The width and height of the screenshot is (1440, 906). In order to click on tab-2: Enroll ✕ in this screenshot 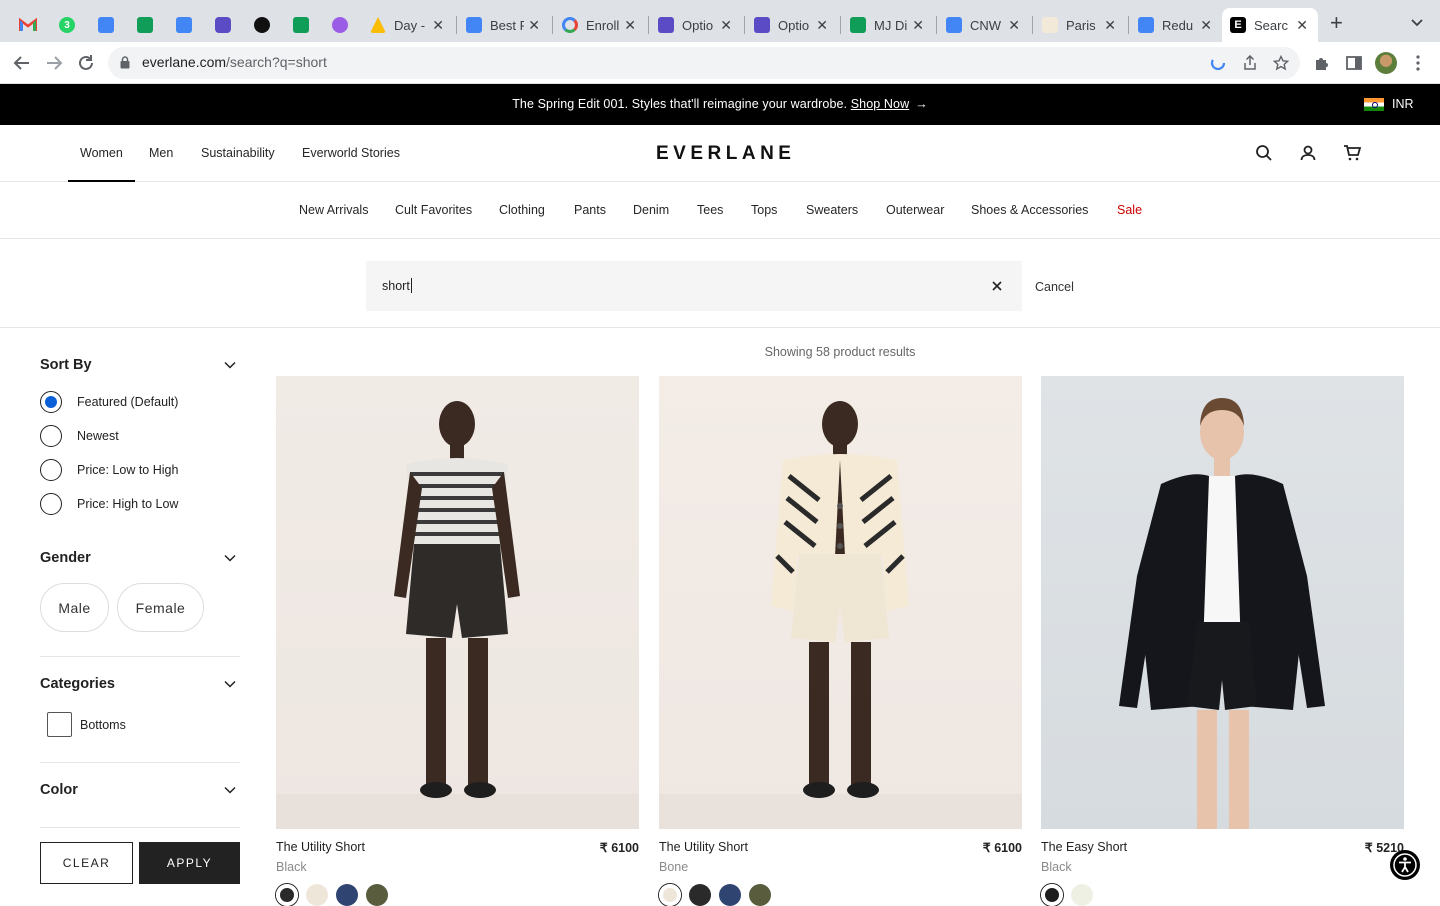, I will do `click(600, 25)`.